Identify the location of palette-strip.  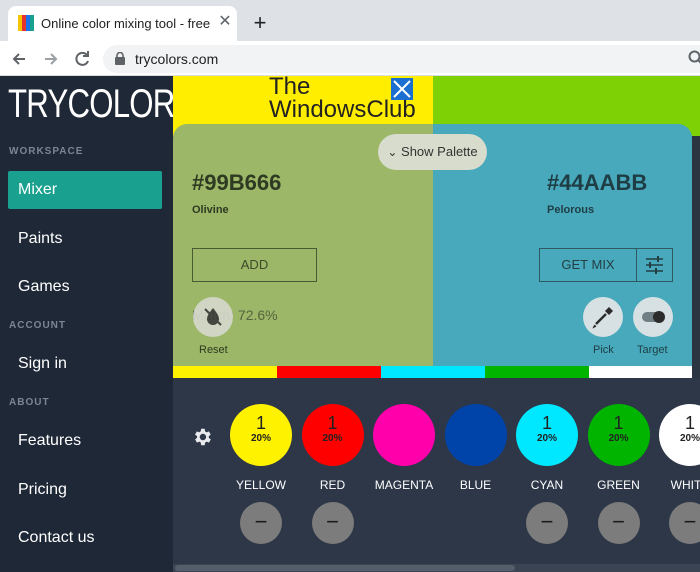
(432, 372).